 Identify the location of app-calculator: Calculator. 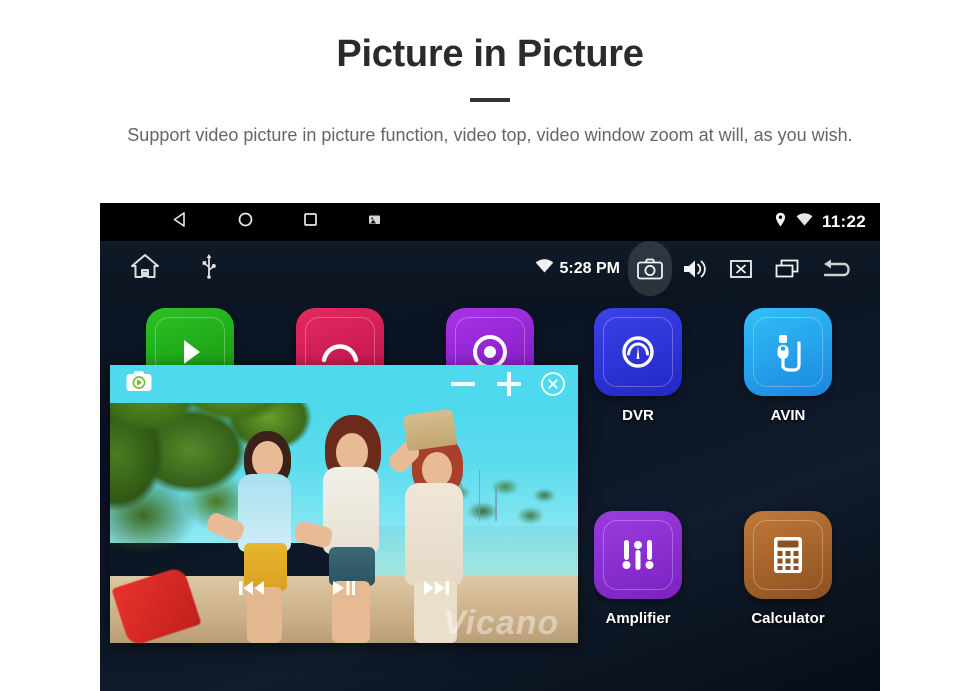
(788, 569).